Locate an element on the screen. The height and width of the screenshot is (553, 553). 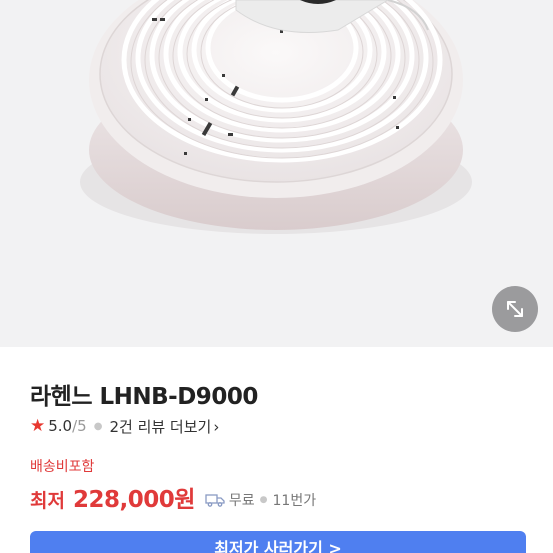
seller-name: 11번가 is located at coordinates (294, 501).